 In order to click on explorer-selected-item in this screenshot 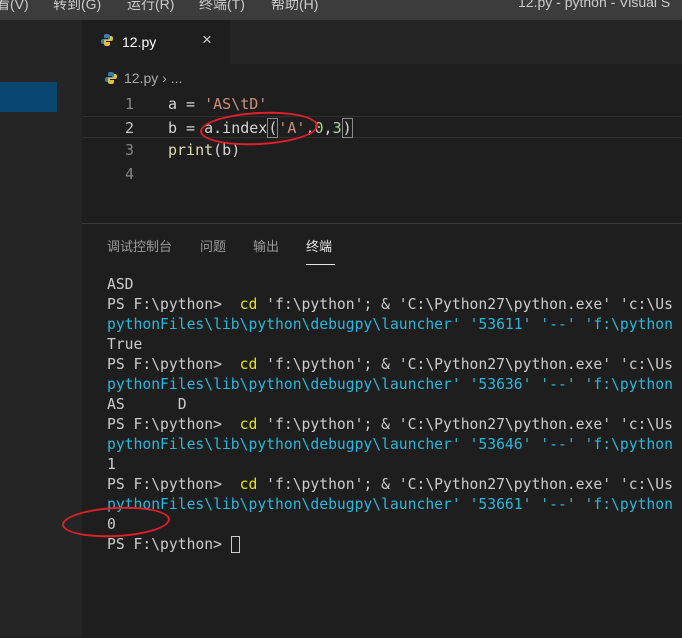, I will do `click(28, 97)`.